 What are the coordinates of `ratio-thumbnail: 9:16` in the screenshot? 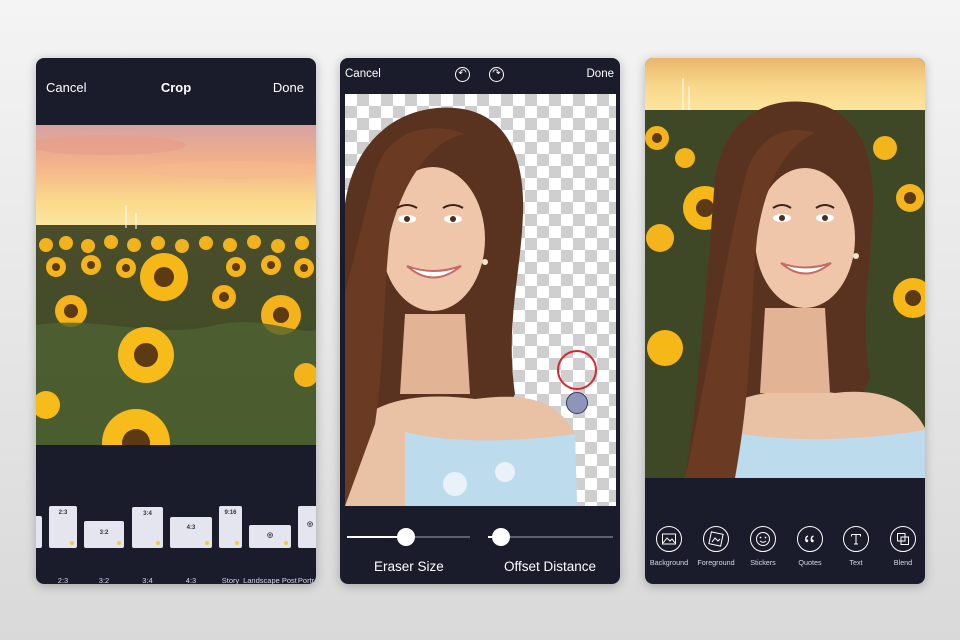 It's located at (230, 527).